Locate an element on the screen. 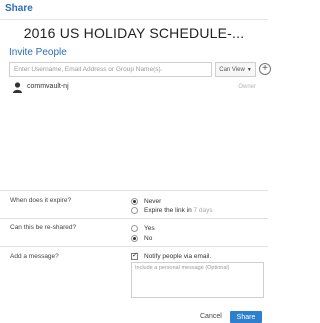 This screenshot has width=320, height=323. user-icon is located at coordinates (17, 87).